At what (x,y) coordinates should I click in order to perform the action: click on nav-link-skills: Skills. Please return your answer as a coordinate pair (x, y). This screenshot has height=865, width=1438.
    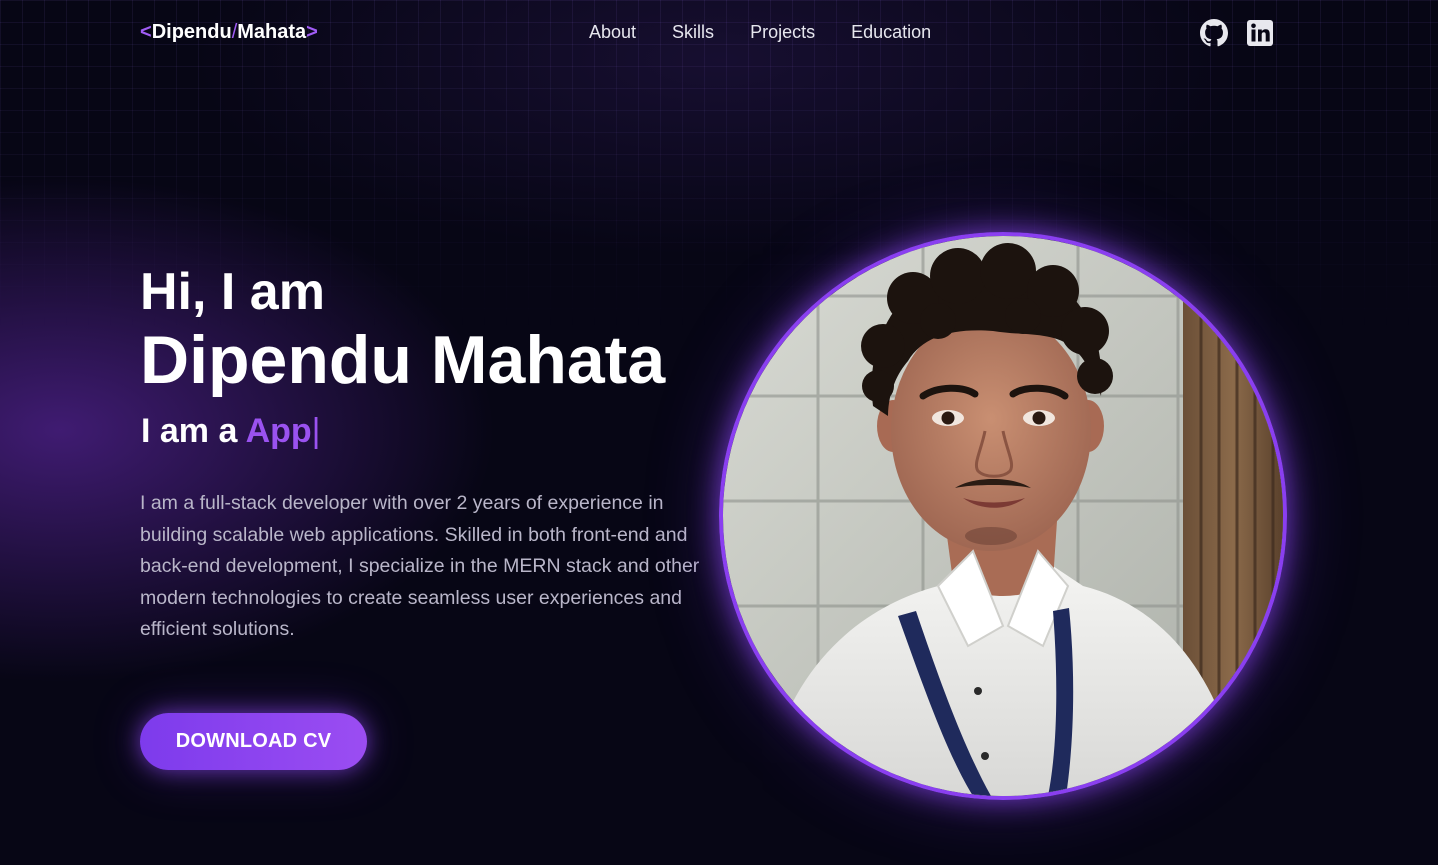
    Looking at the image, I should click on (693, 32).